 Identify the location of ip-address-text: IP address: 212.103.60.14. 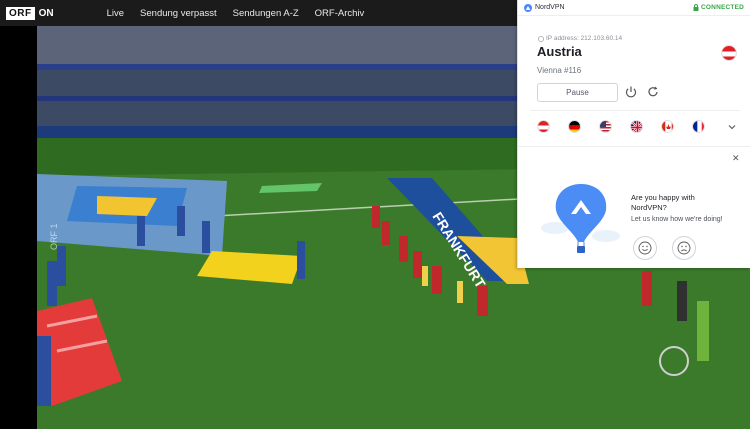
(584, 38).